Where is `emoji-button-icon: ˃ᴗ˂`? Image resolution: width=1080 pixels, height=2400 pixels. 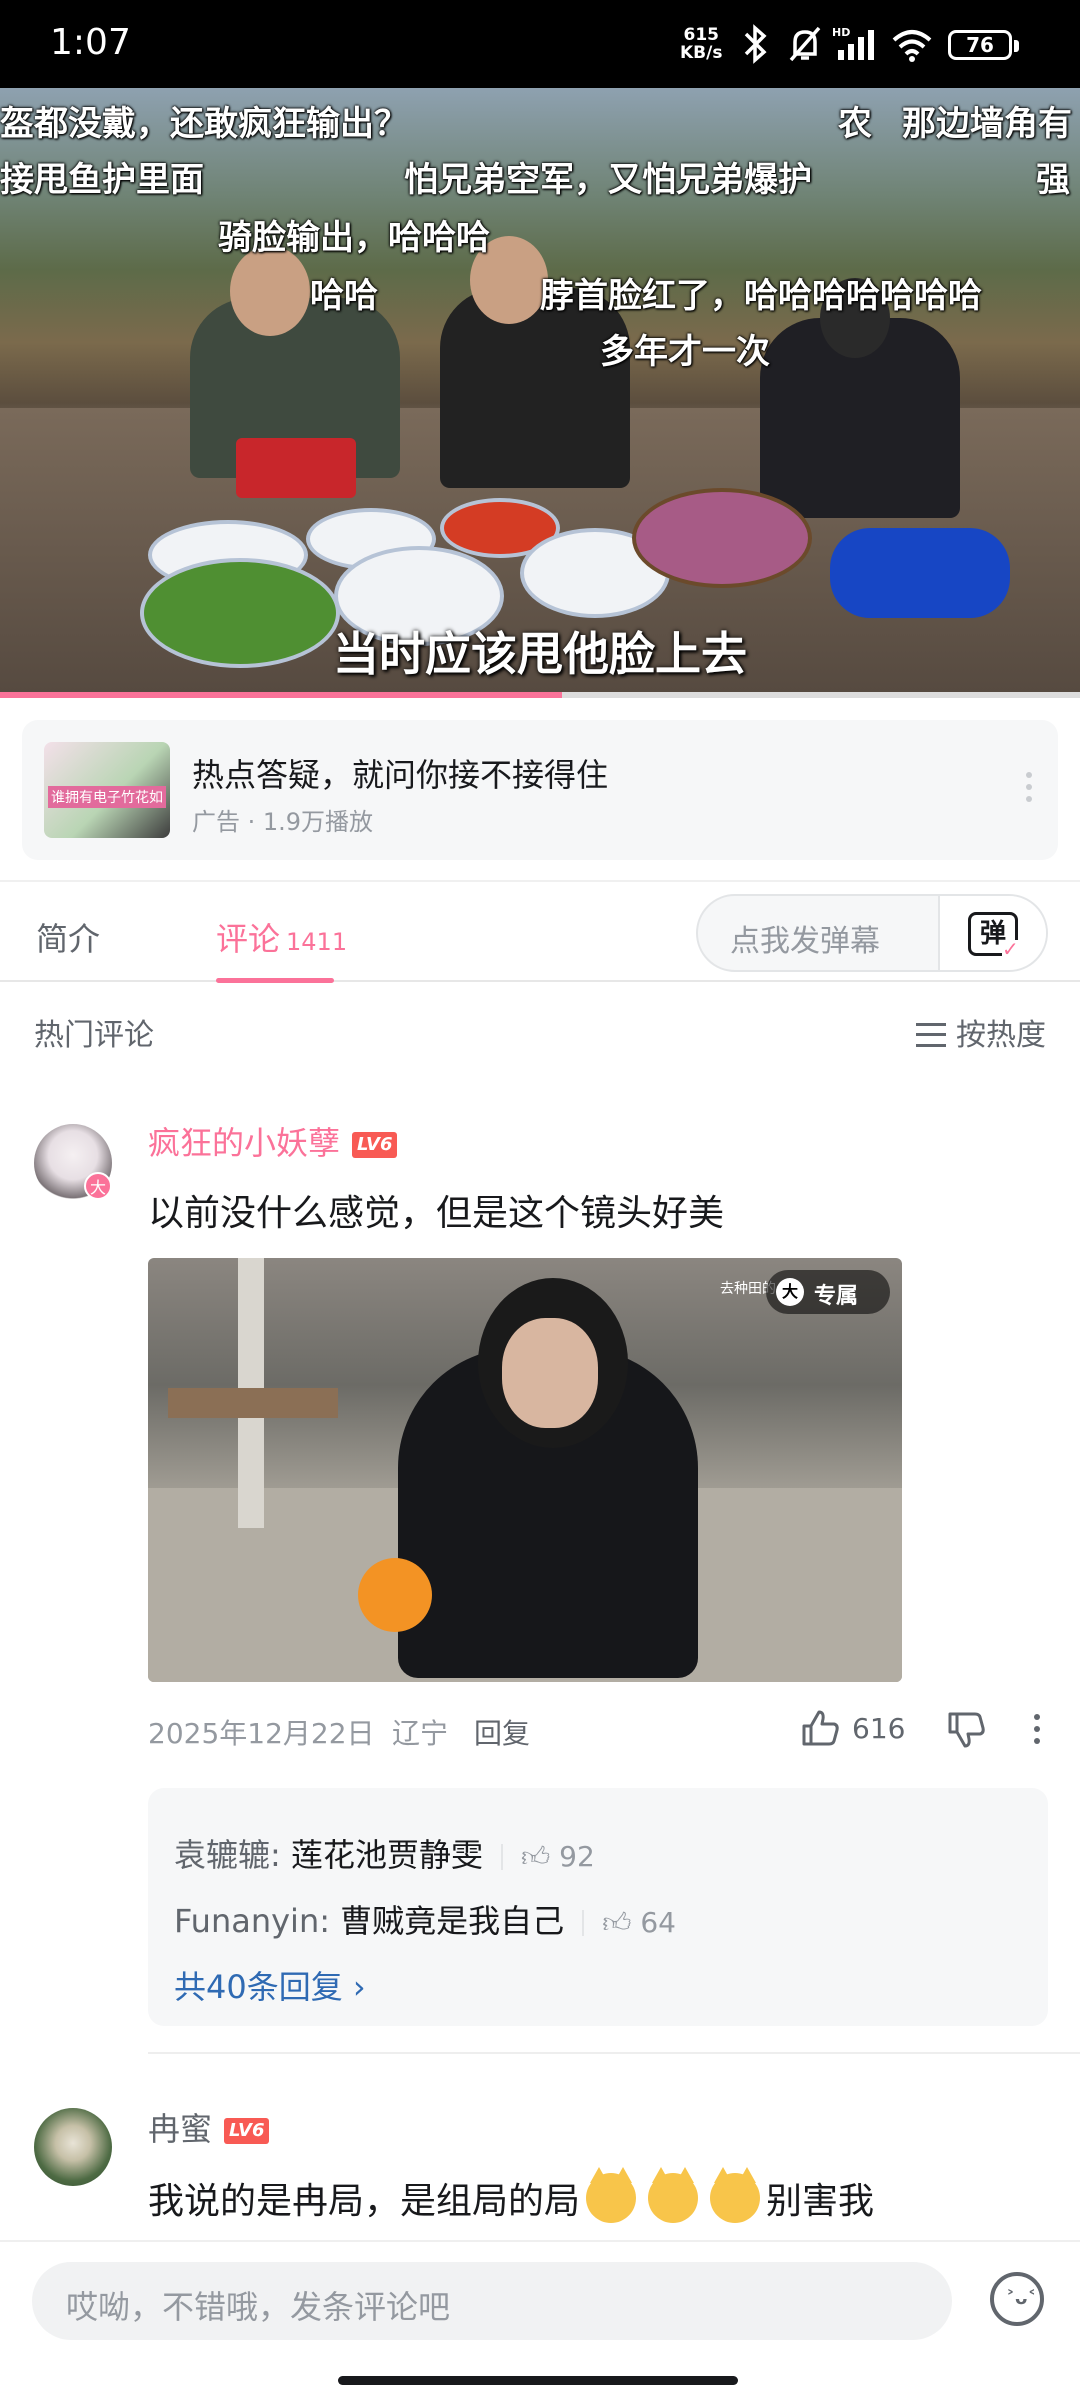
emoji-button-icon: ˃ᴗ˂ is located at coordinates (1017, 2299).